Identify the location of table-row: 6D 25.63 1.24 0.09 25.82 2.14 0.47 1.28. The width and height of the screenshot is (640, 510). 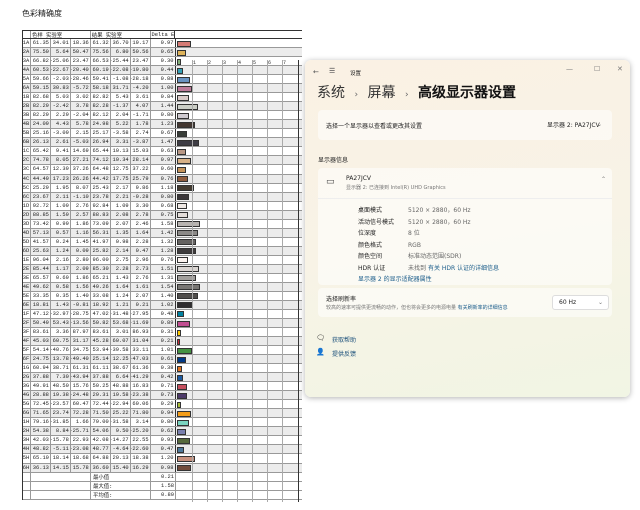
(162, 251).